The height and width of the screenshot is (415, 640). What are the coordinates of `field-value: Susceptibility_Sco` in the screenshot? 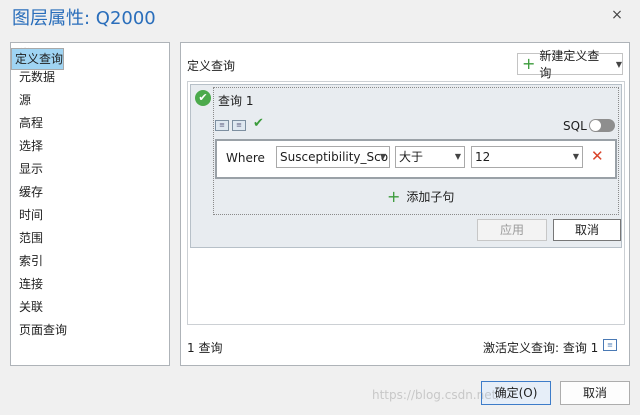 It's located at (334, 157).